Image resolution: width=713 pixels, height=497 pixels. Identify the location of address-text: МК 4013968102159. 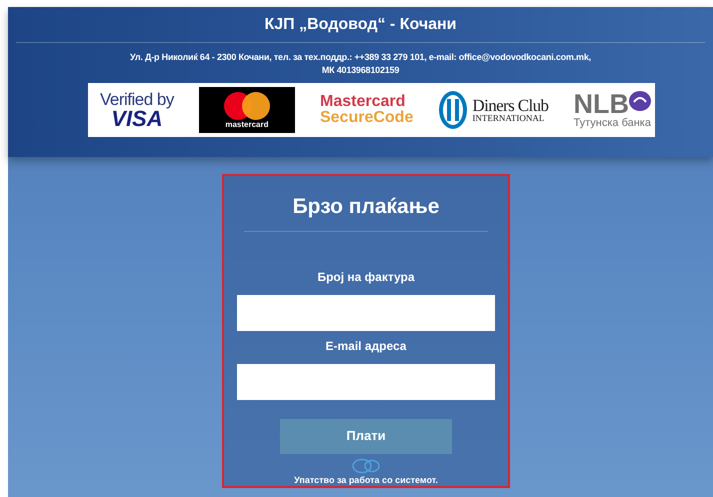
(361, 70).